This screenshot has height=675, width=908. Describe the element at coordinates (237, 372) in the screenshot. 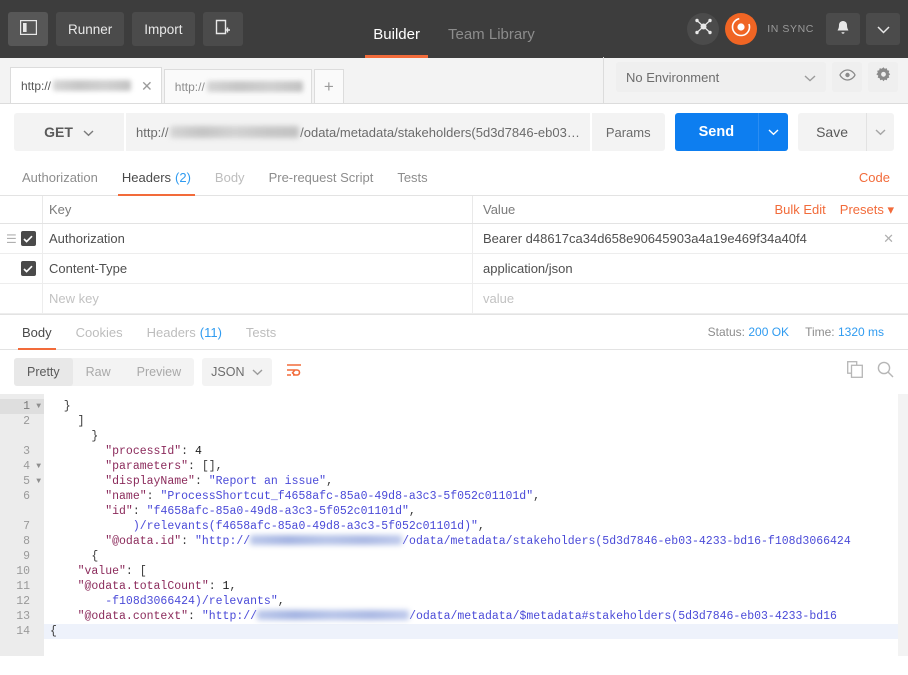

I see `body-format-select: JSON` at that location.